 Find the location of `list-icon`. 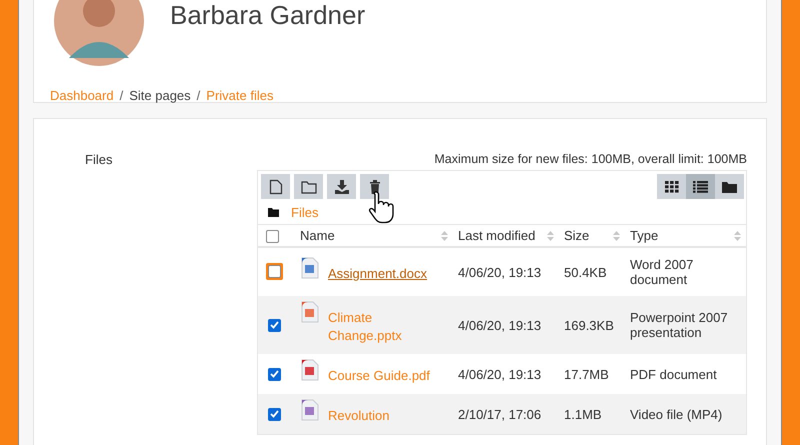

list-icon is located at coordinates (700, 186).